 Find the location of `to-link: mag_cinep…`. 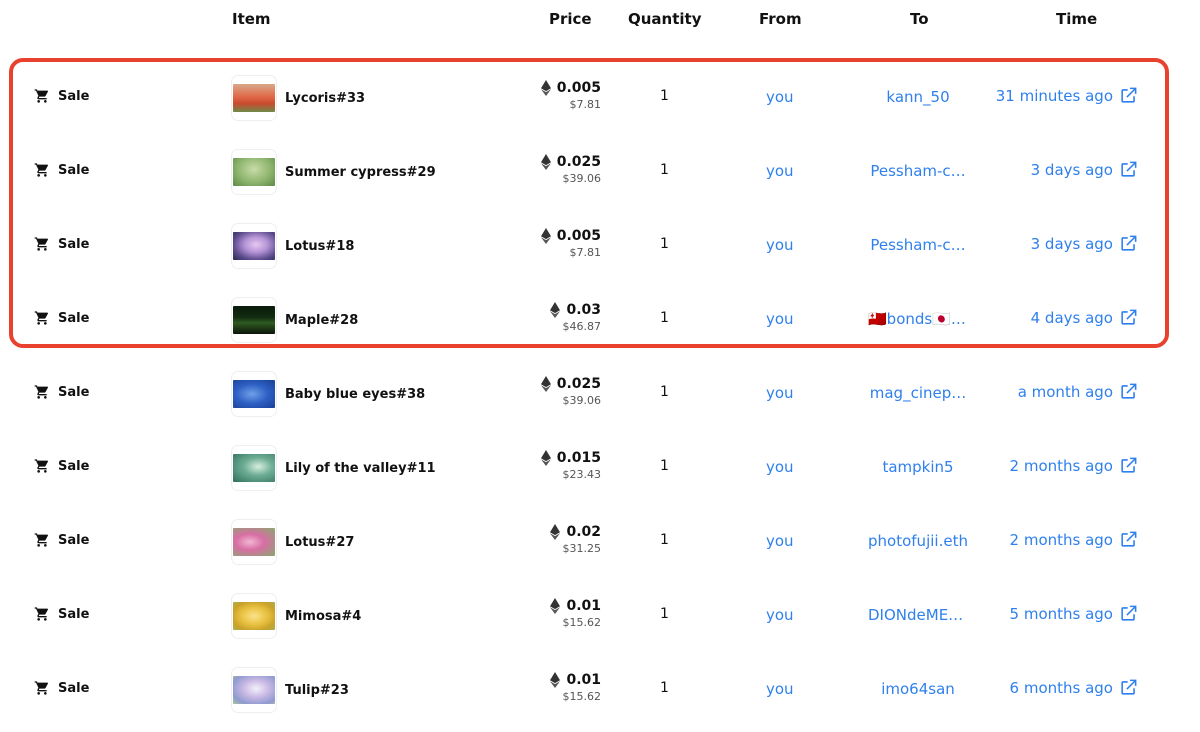

to-link: mag_cinep… is located at coordinates (918, 393).